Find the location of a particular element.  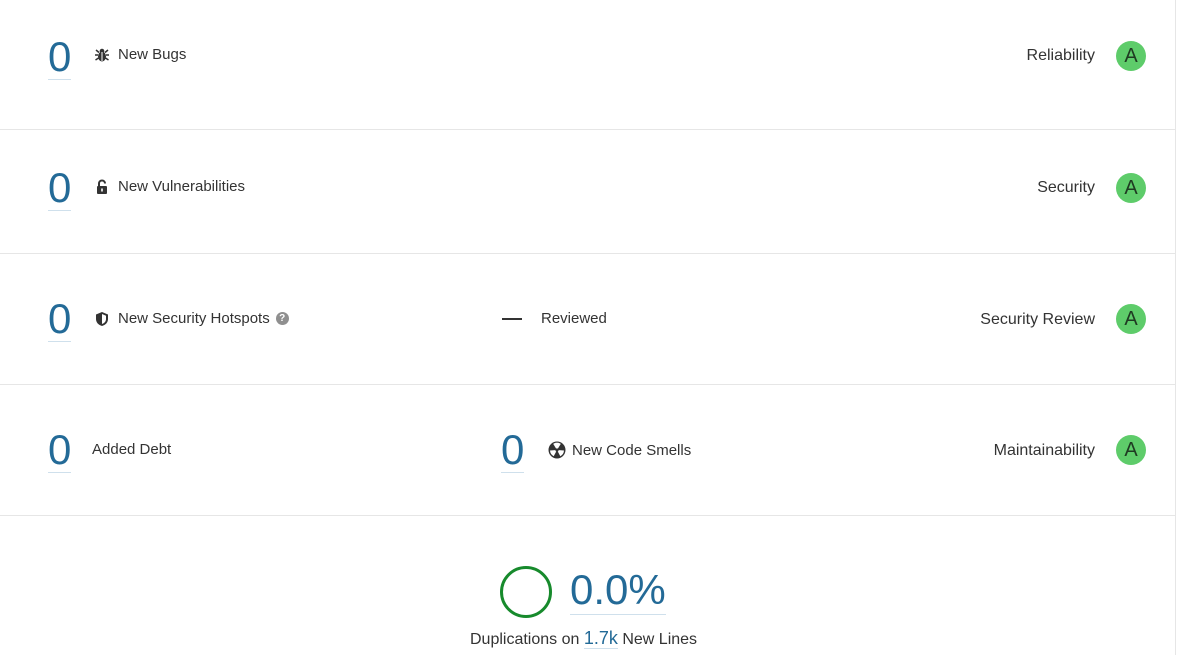

security-label: Security is located at coordinates (1066, 187).